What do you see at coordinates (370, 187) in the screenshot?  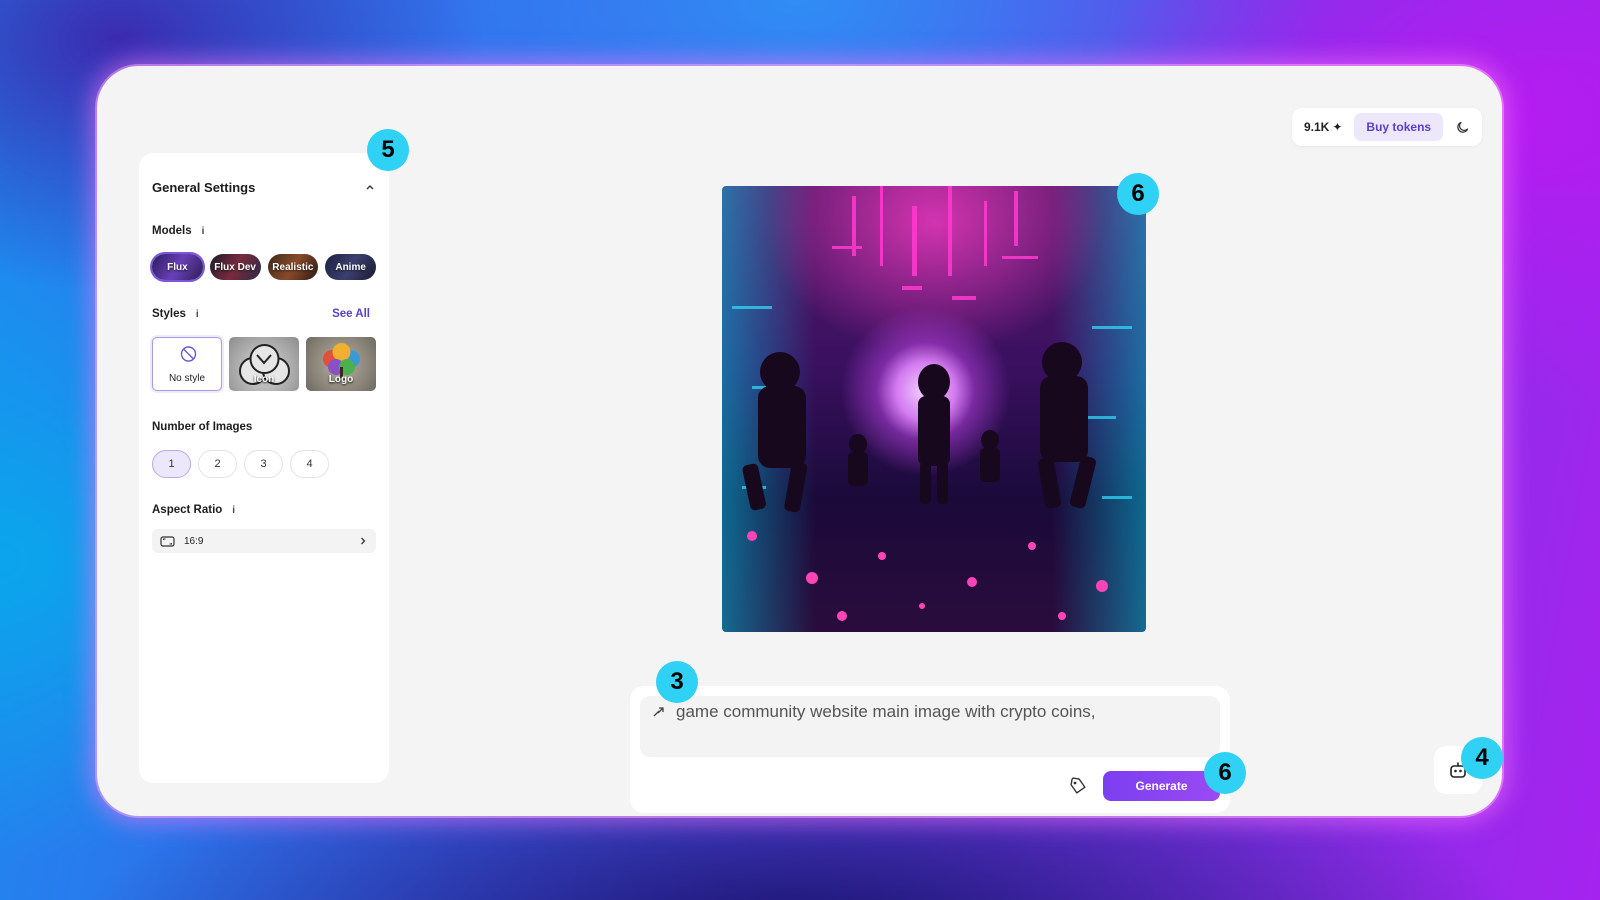 I see `chevron-up-icon` at bounding box center [370, 187].